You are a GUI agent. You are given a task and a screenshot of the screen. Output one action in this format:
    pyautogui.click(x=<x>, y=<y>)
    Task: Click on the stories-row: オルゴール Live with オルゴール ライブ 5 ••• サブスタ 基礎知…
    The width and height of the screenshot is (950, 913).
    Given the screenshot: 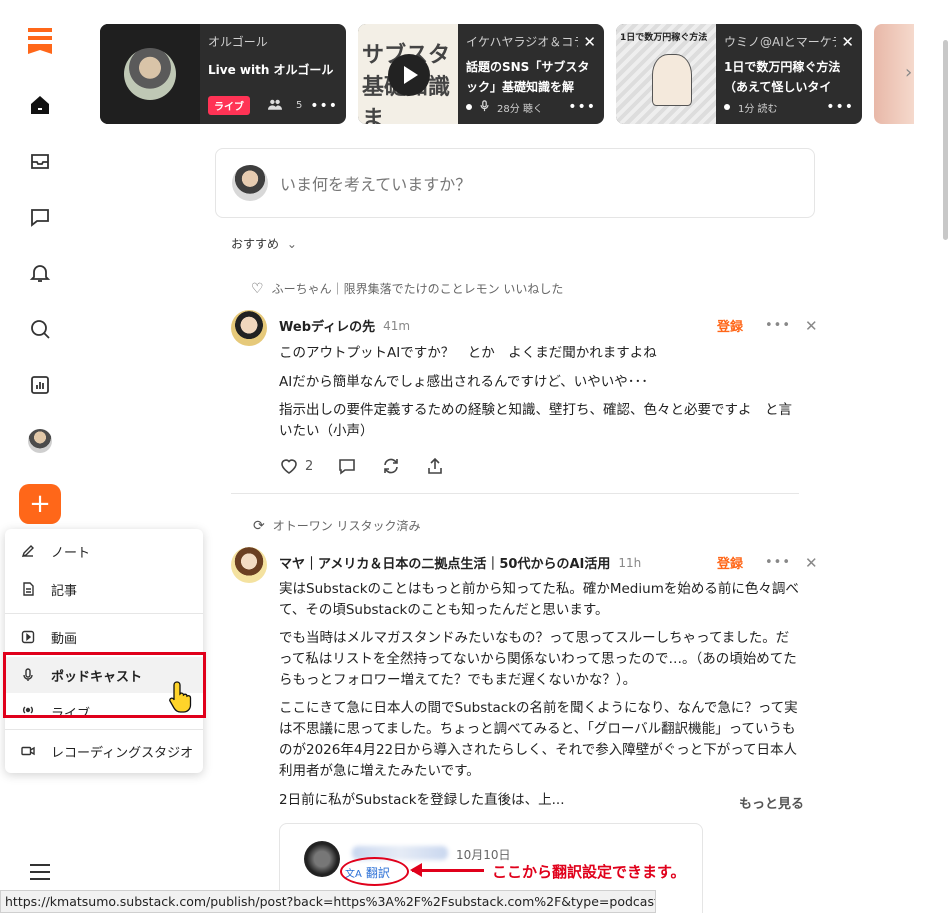 What is the action you would take?
    pyautogui.click(x=510, y=74)
    